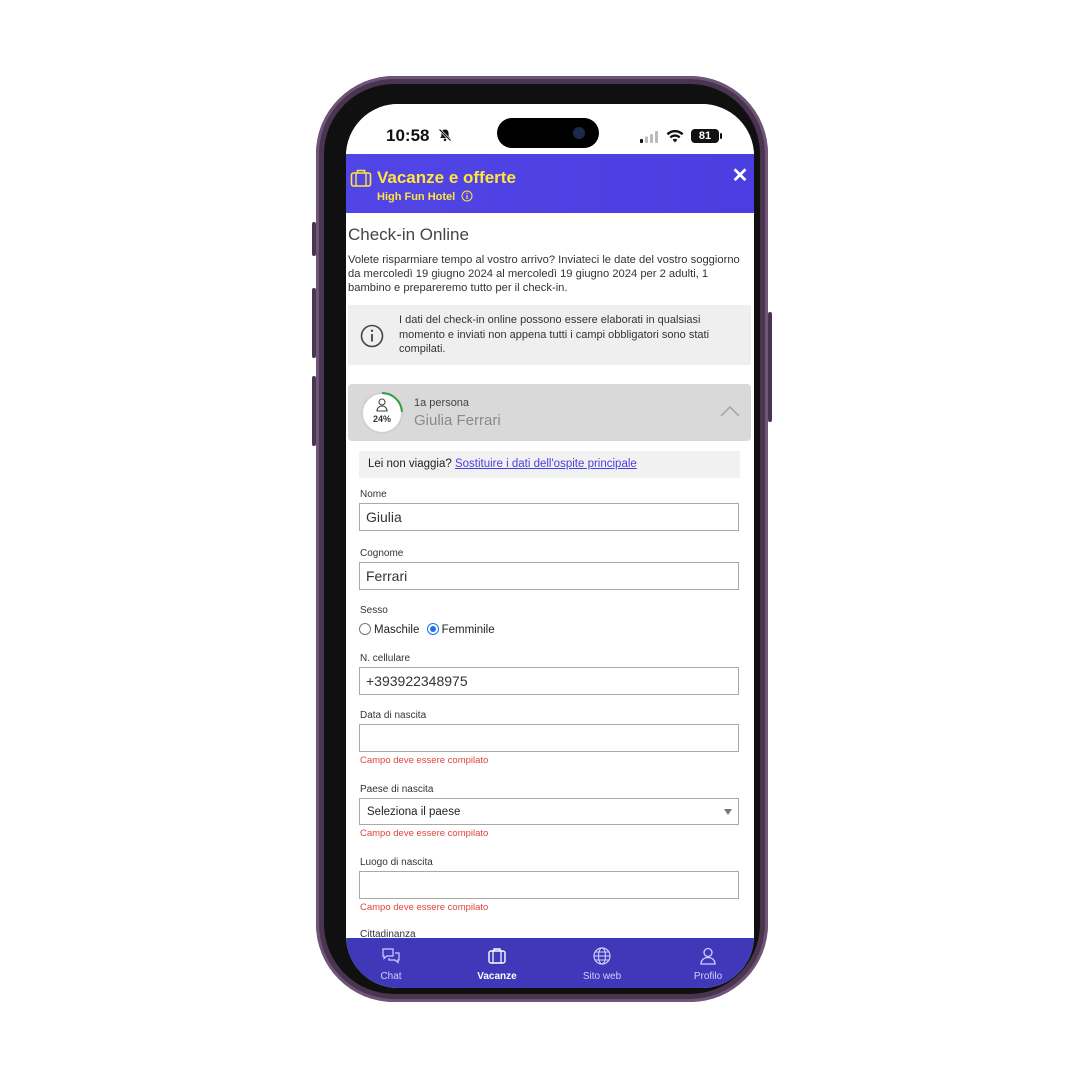 The image size is (1080, 1080). What do you see at coordinates (391, 956) in the screenshot?
I see `chat-icon` at bounding box center [391, 956].